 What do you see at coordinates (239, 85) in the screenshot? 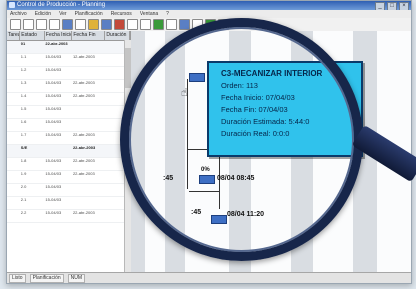
I see `tooltip-orden: Orden: 113` at bounding box center [239, 85].